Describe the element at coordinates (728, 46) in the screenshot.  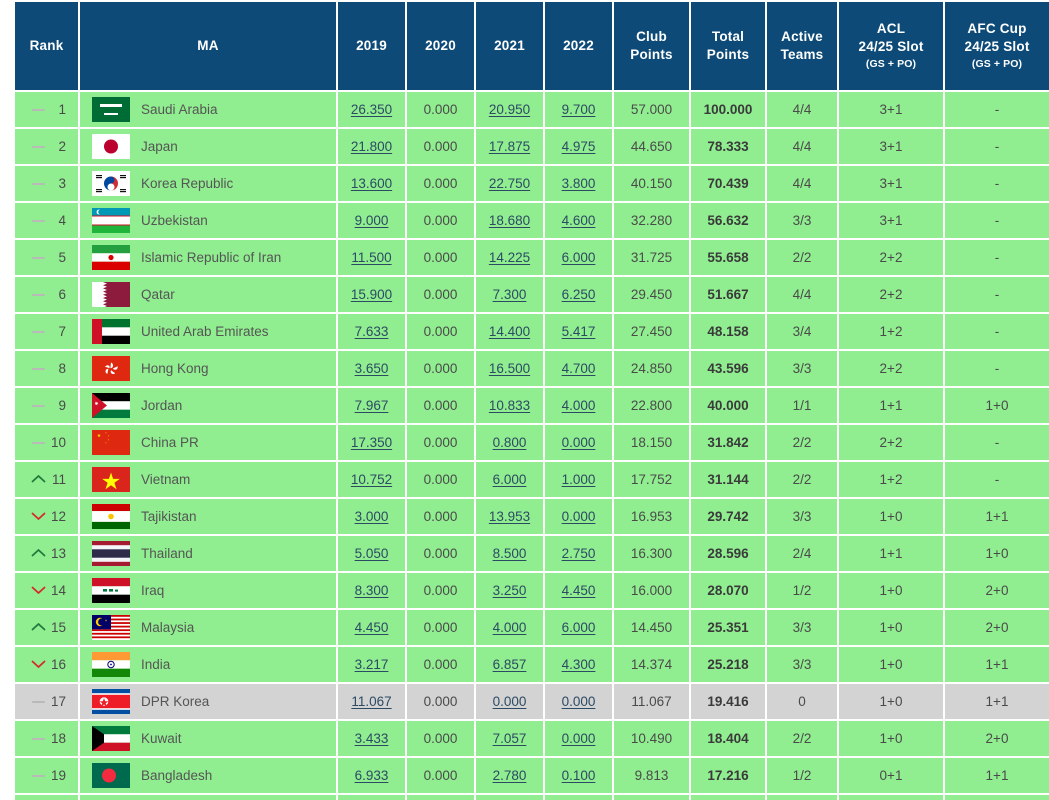
I see `col-header-total-points: Total Points` at that location.